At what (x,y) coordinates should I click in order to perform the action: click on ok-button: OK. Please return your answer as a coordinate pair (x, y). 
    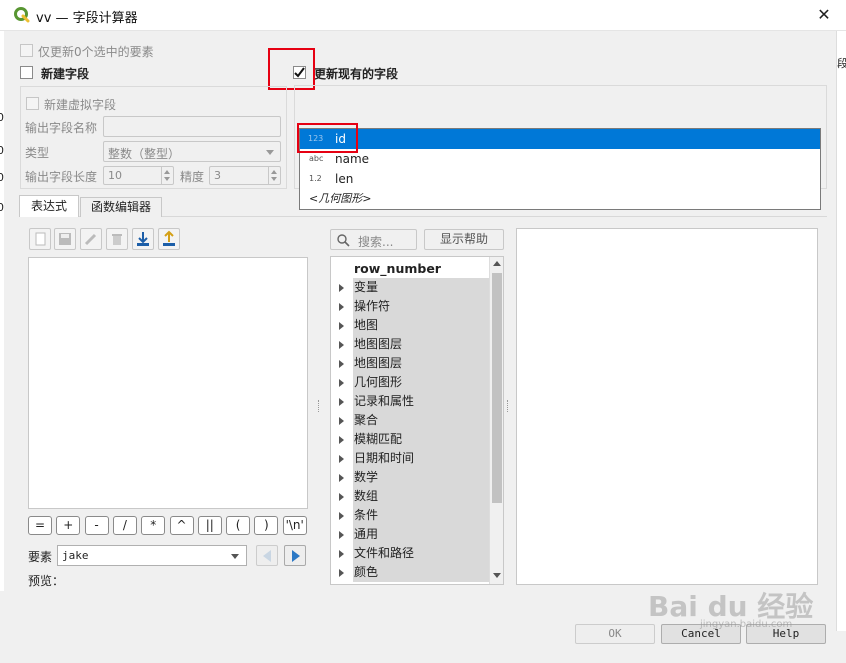
    Looking at the image, I should click on (615, 634).